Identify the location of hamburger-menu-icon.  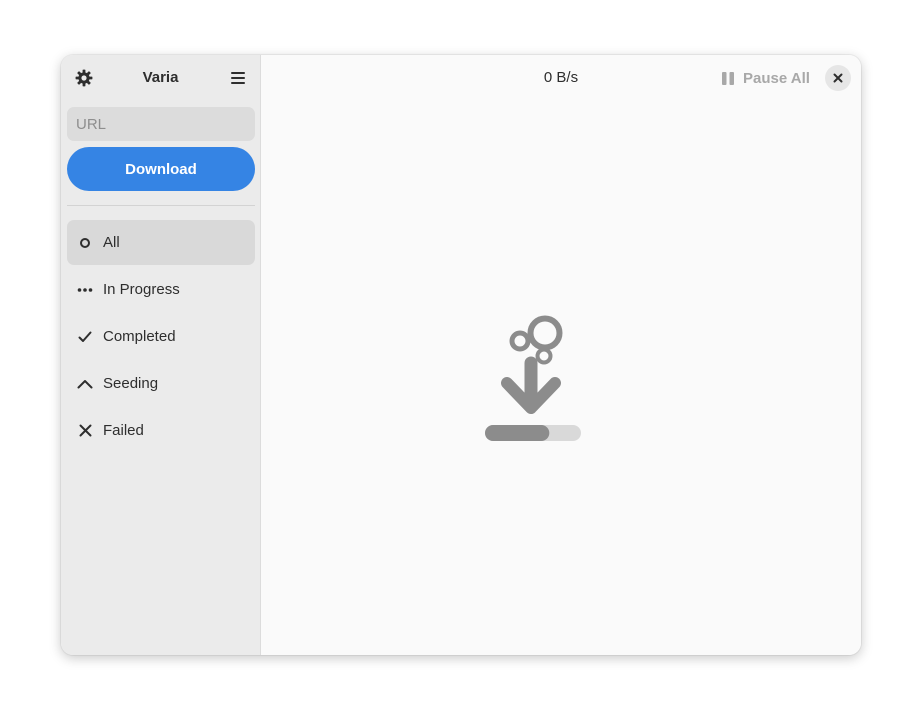
(238, 78).